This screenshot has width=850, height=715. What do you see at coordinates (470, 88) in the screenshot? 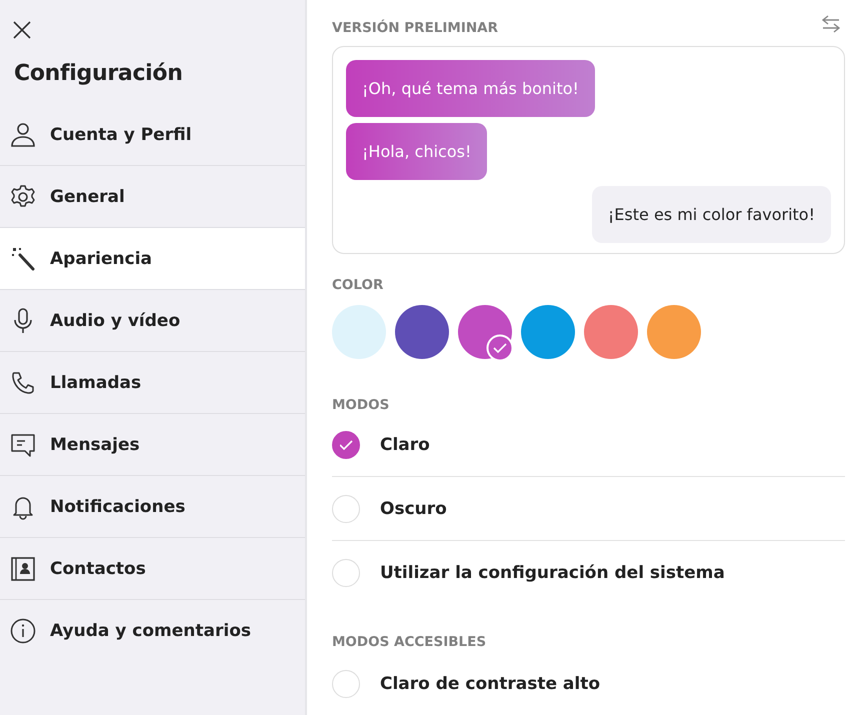
I see `message-bubble: ¡Oh, qué tema más bonito!` at bounding box center [470, 88].